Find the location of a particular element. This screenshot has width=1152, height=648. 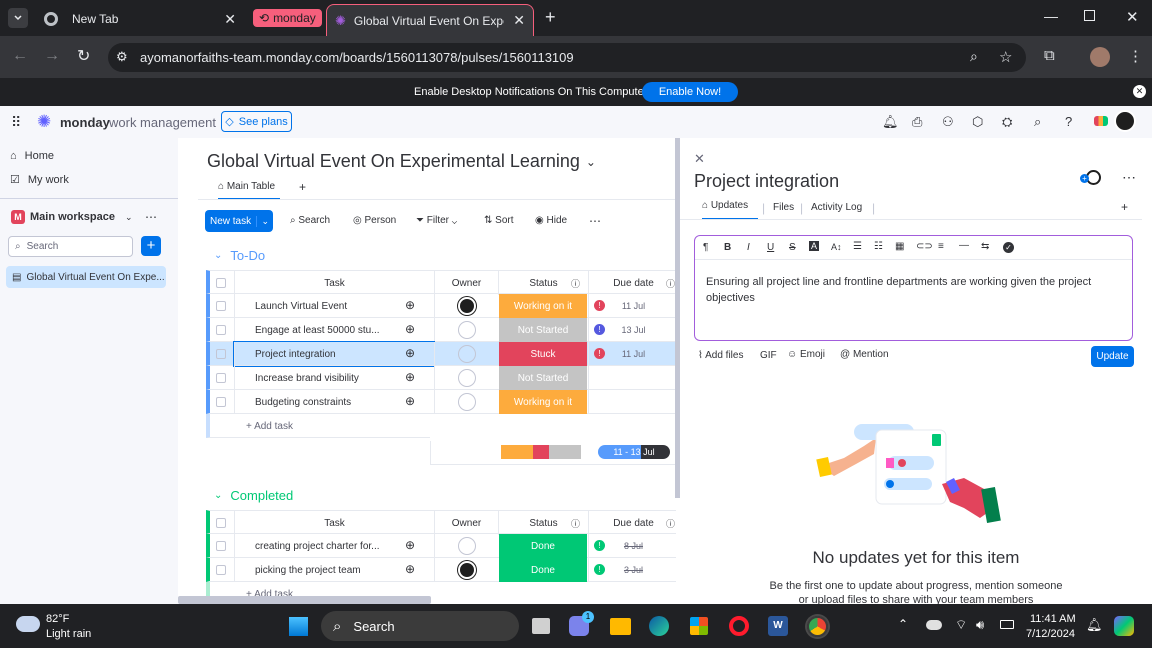

notification-bell-icon: 🔔︎ is located at coordinates (1094, 625).